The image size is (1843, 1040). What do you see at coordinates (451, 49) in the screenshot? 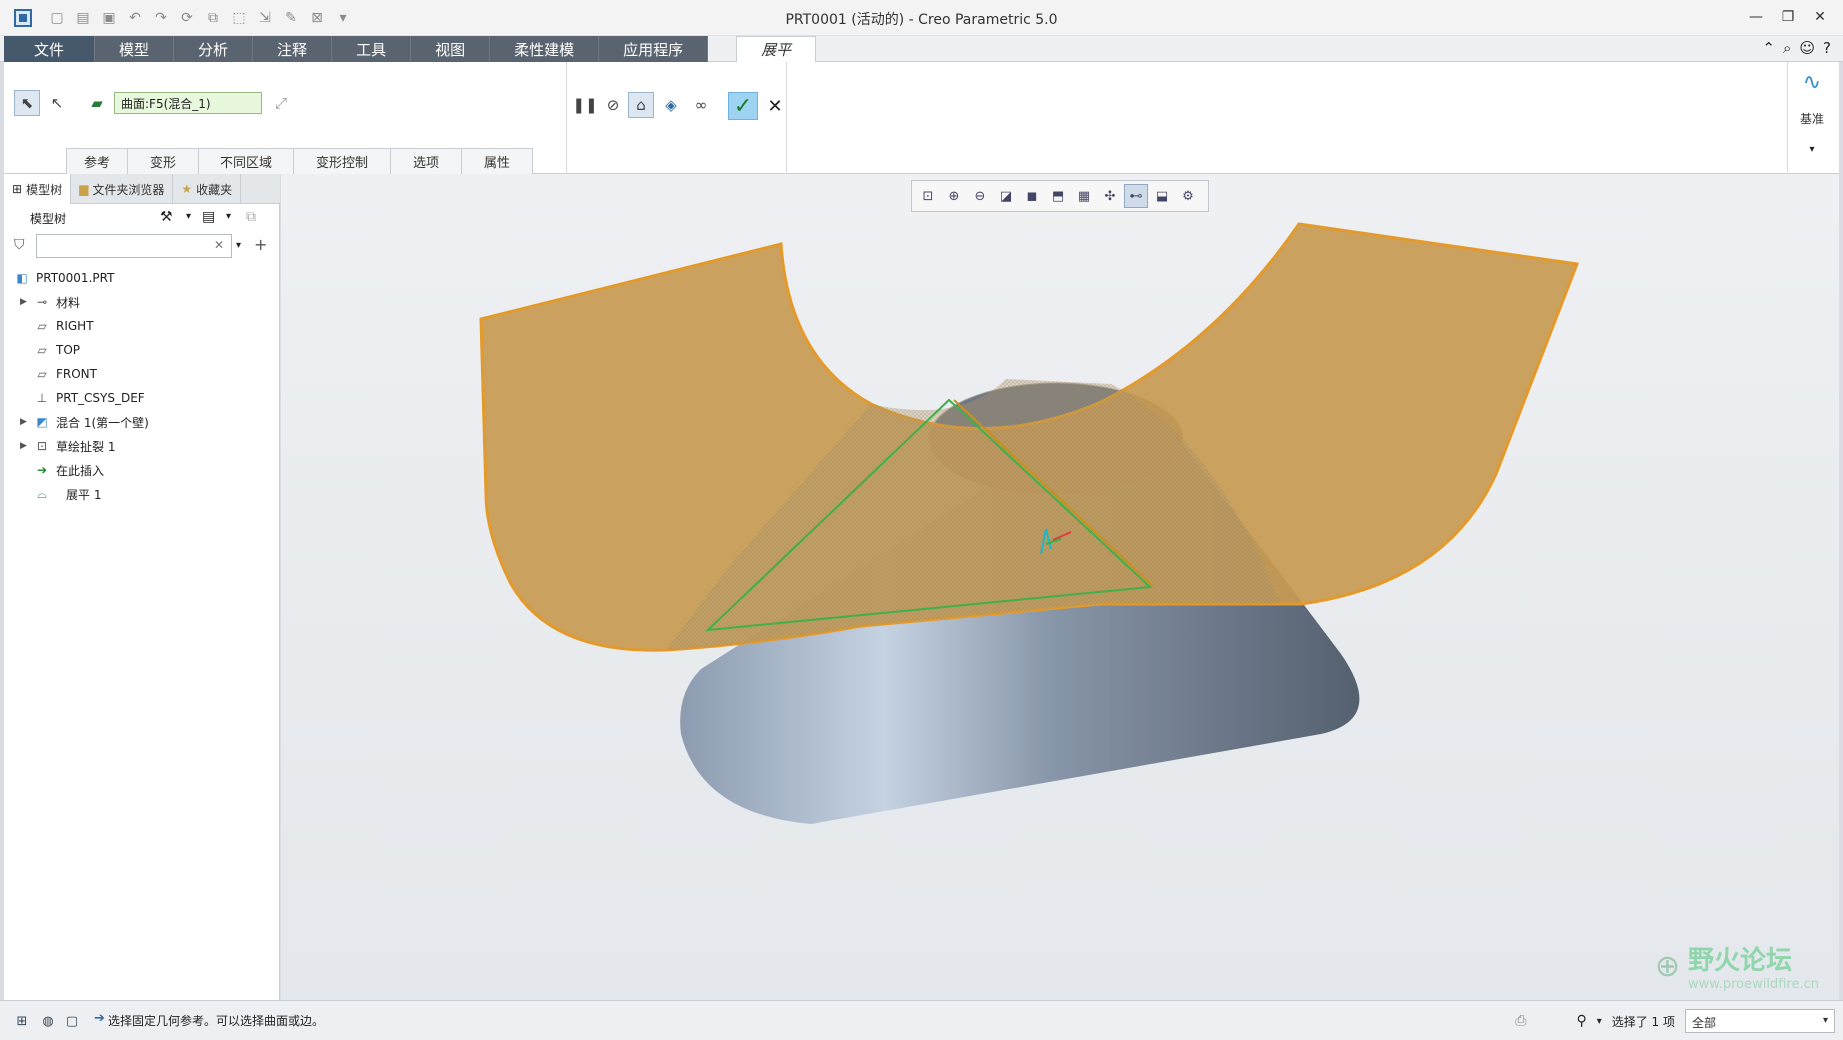
I see `tab-view: 视图` at bounding box center [451, 49].